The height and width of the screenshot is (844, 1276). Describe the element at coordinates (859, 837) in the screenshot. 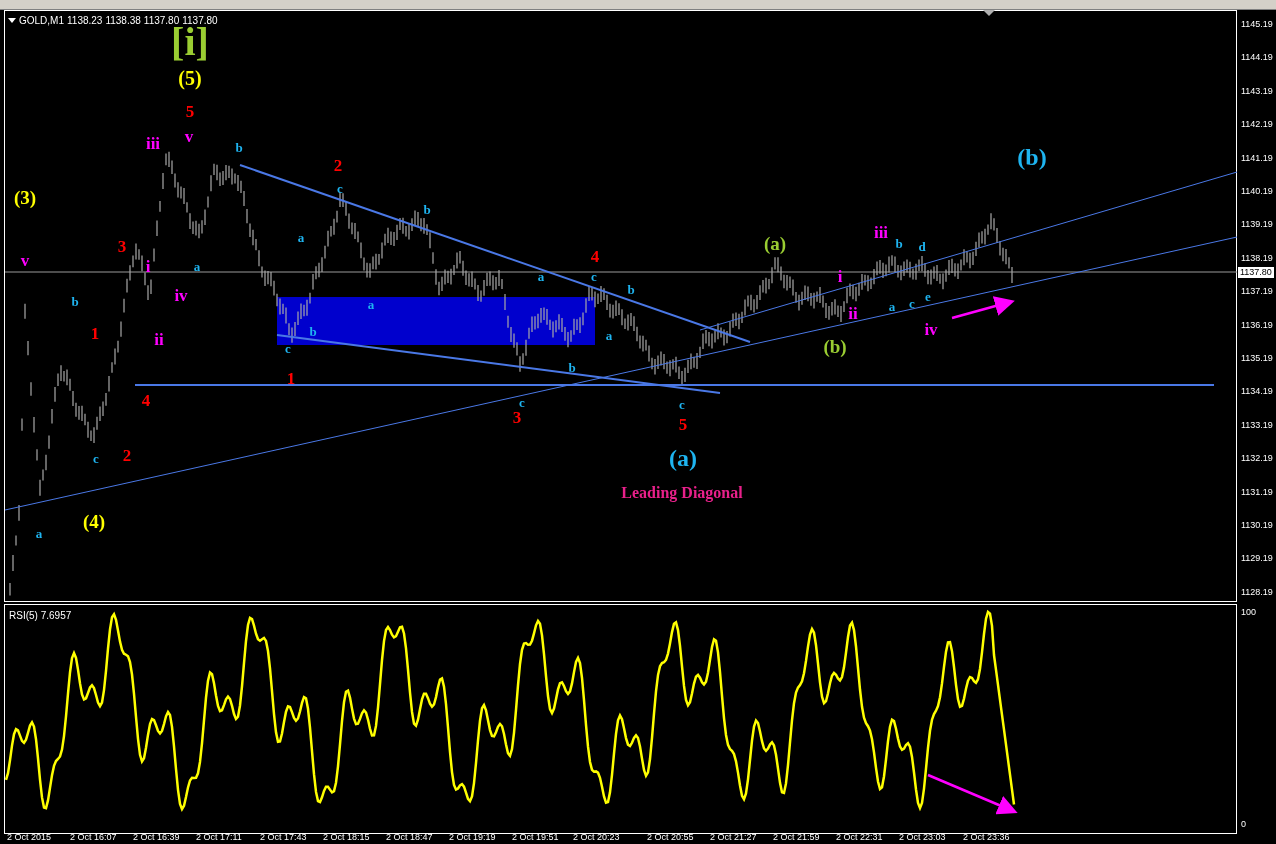

I see `time-tick: 2 Oct 22:31` at that location.